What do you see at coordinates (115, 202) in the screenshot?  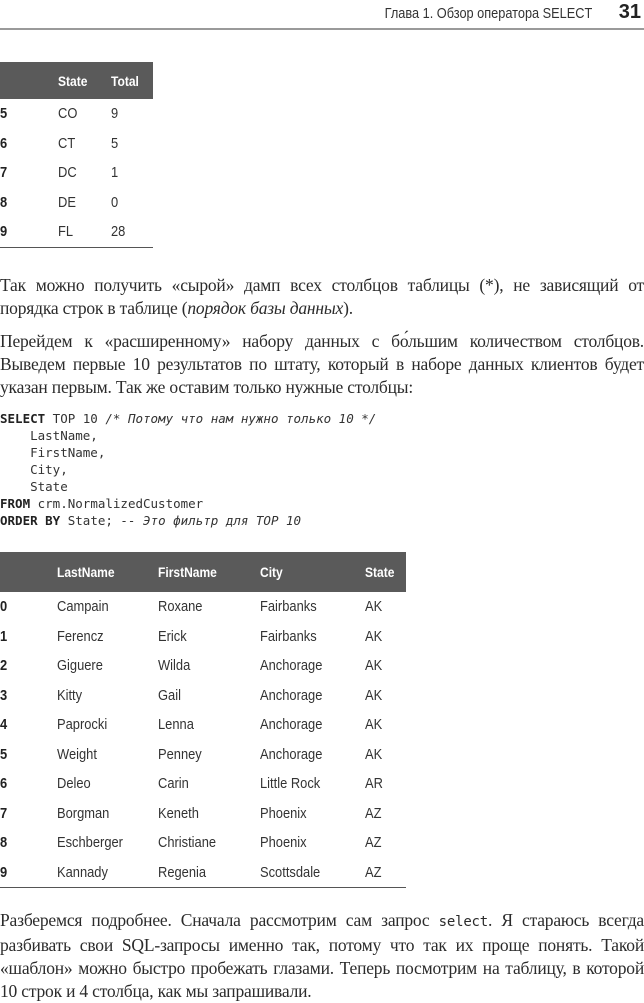 I see `table-cell: 0` at bounding box center [115, 202].